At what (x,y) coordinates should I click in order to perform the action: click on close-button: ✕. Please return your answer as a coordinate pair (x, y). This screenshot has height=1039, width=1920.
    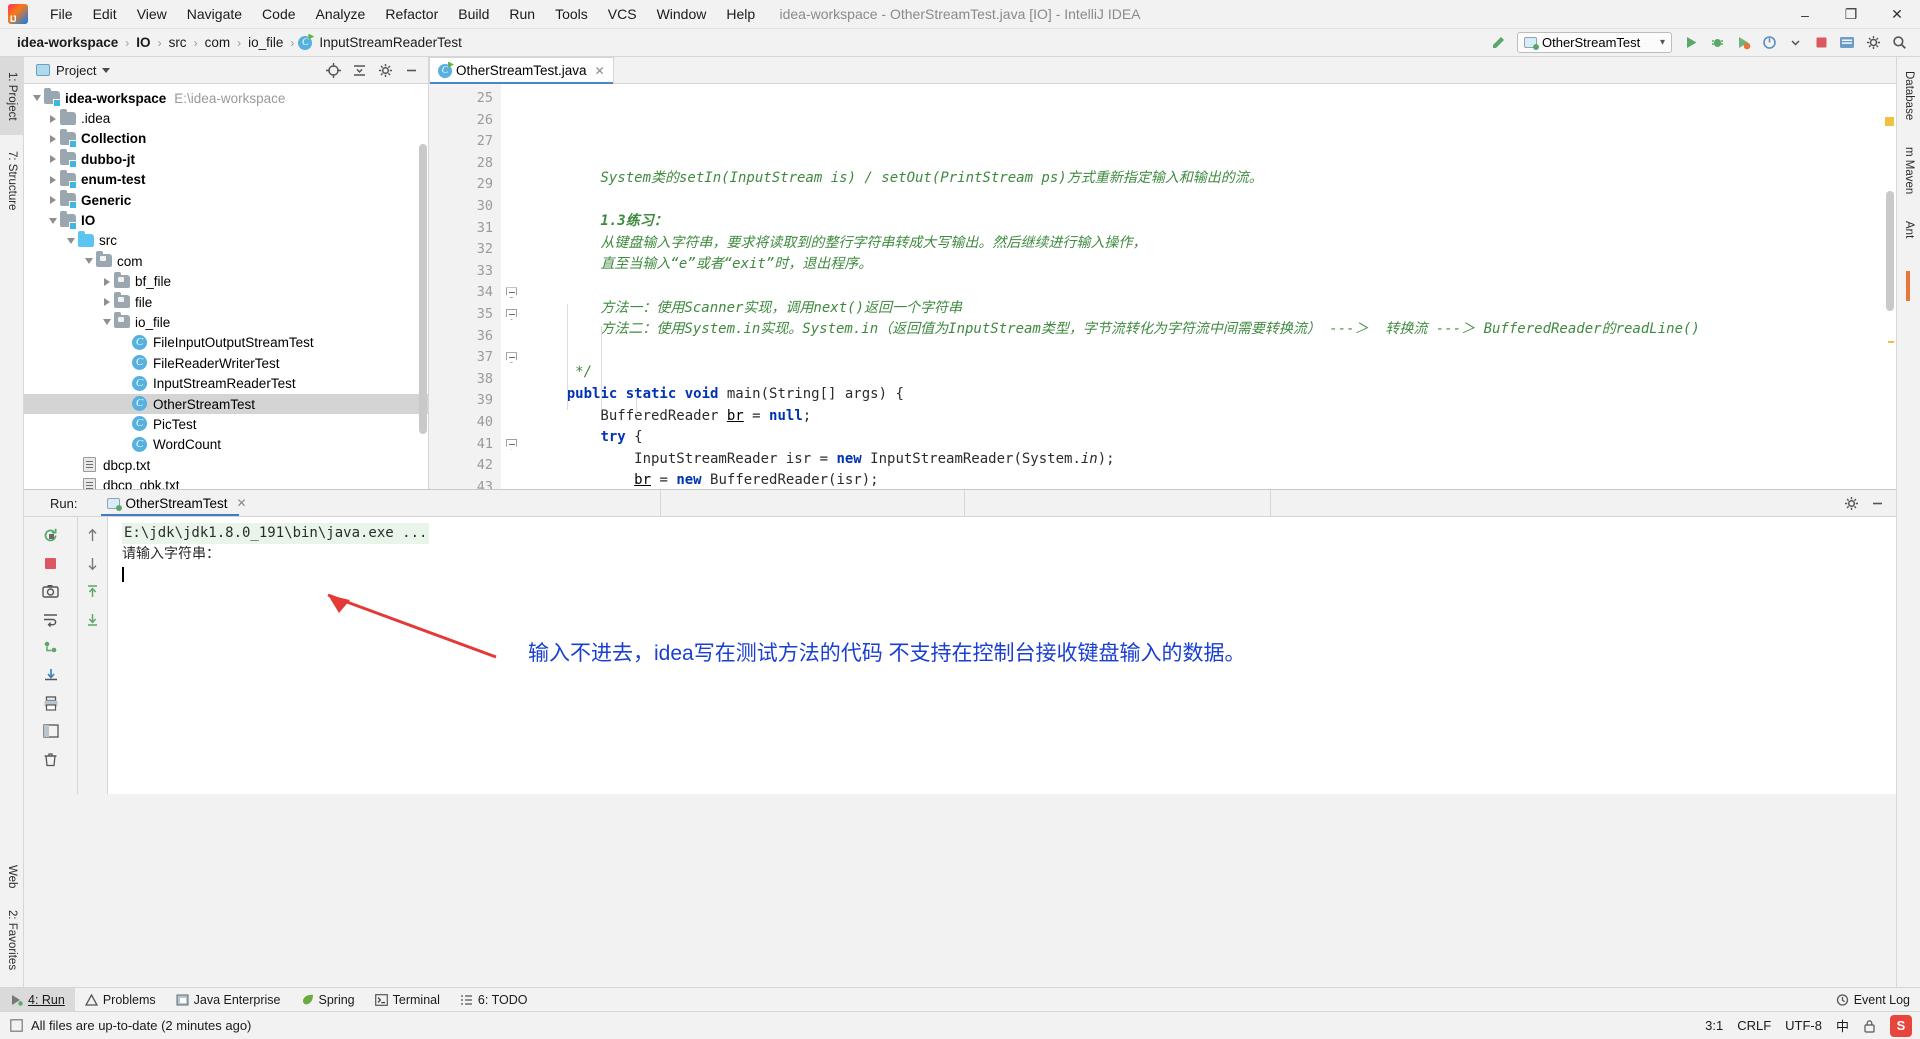
    Looking at the image, I should click on (1897, 14).